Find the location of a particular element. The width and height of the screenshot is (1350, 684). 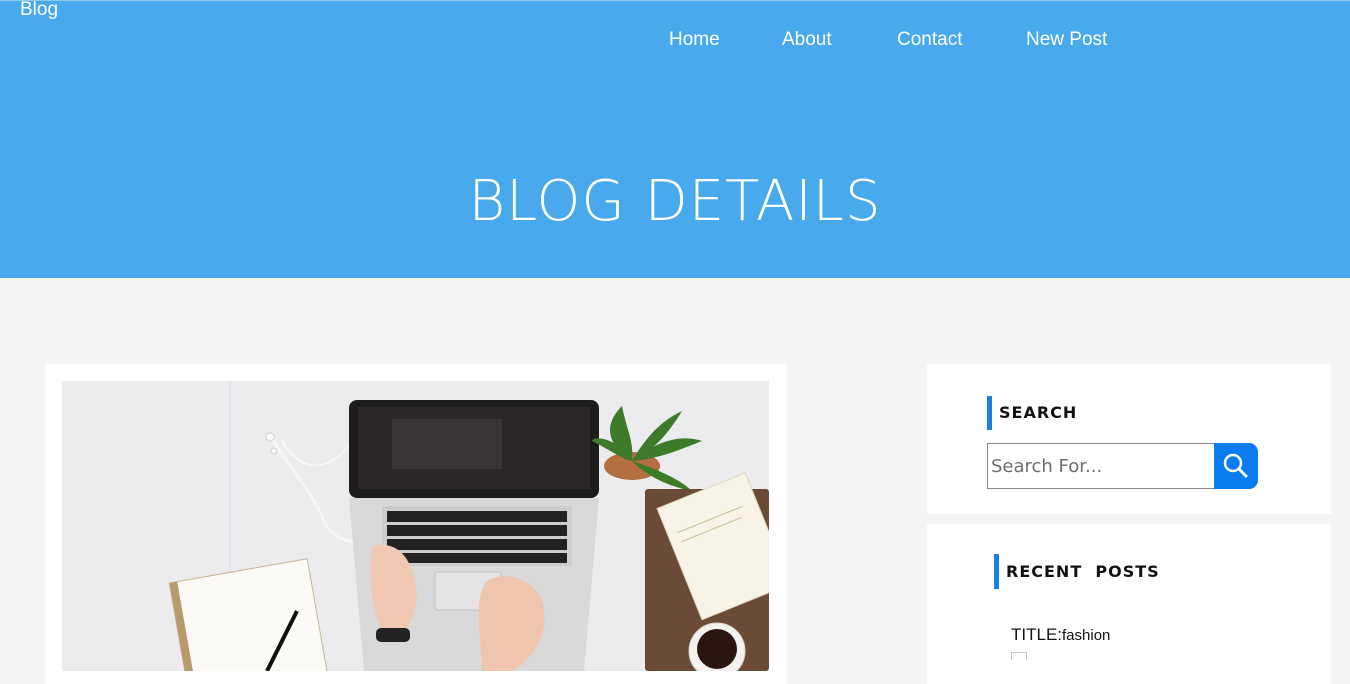

search-input is located at coordinates (1101, 466).